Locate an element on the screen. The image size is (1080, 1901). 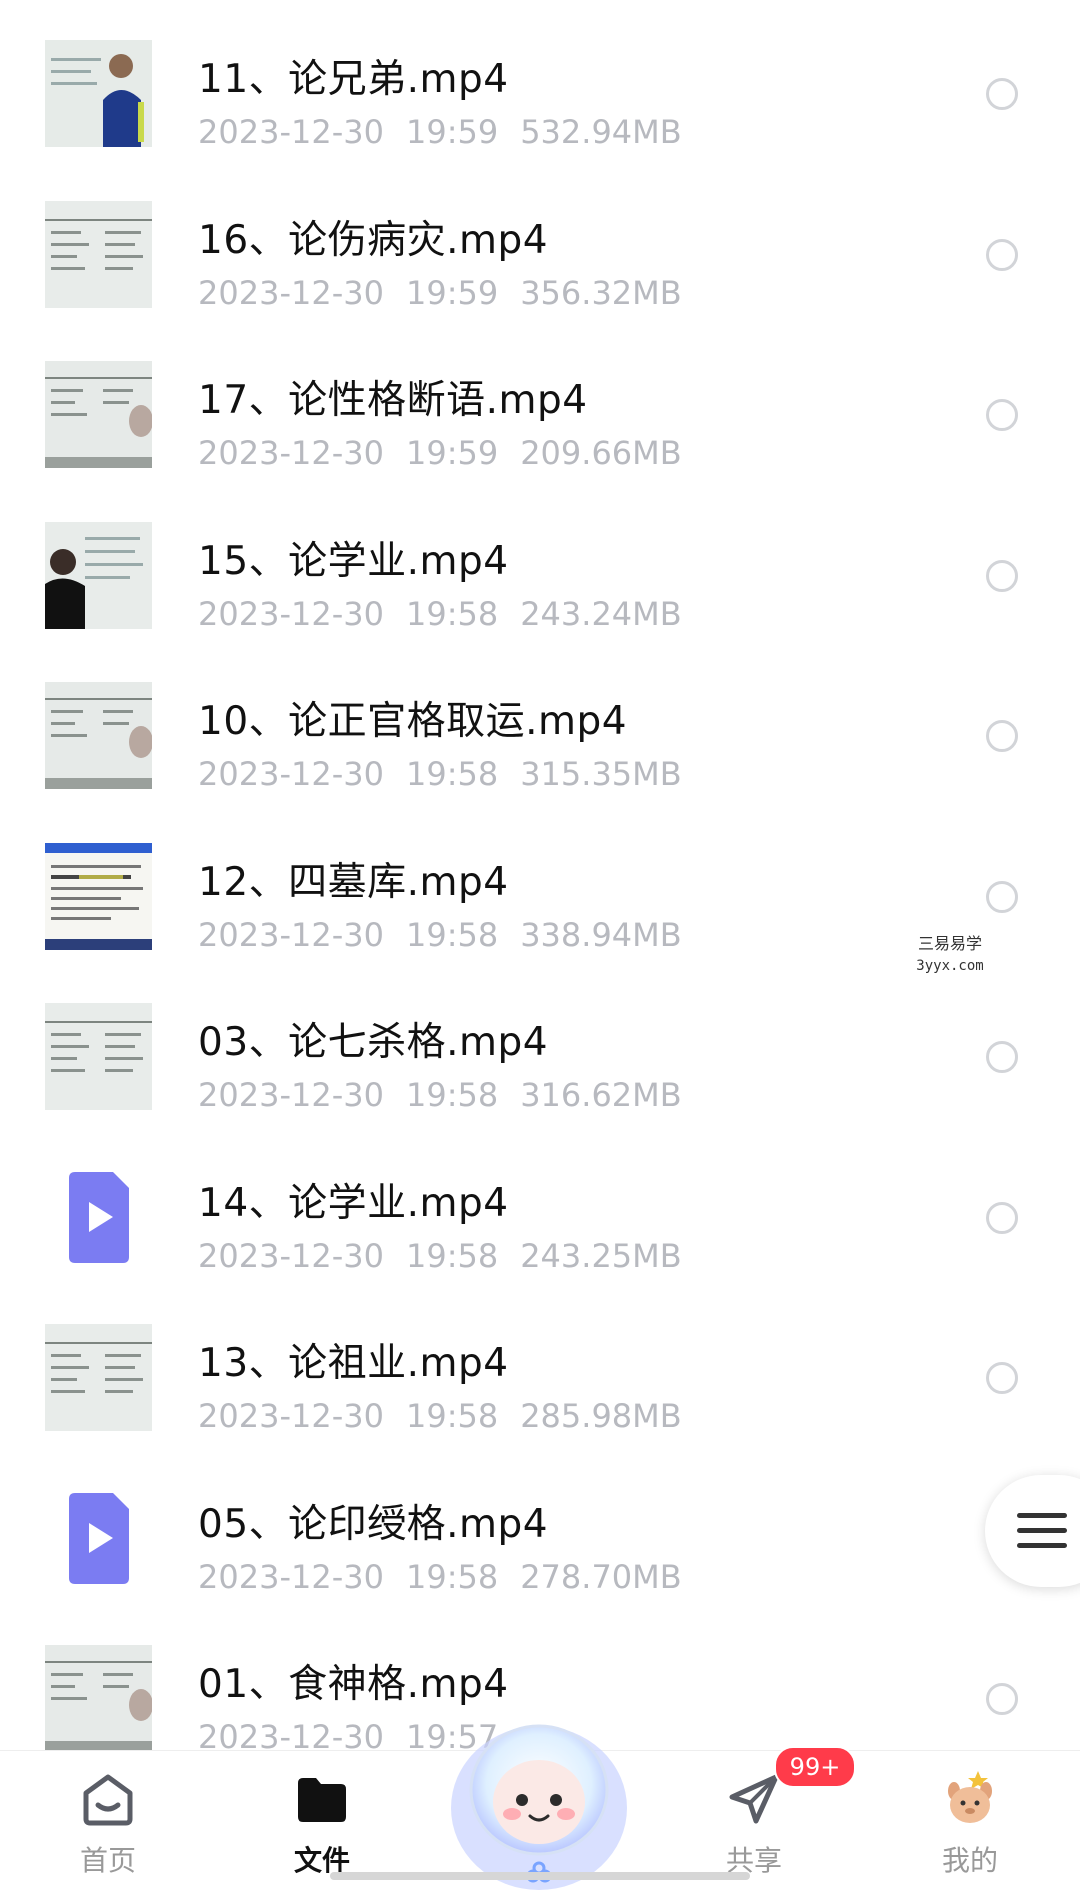
file-name: 12、四墓库.mp4 is located at coordinates (353, 882).